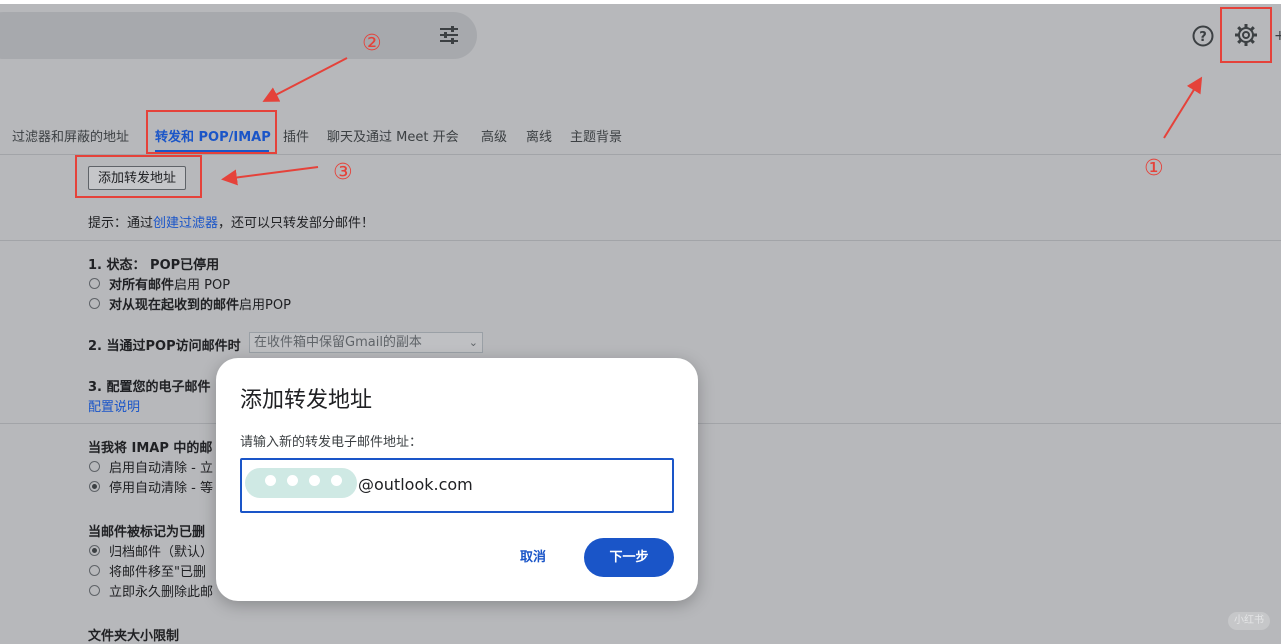 This screenshot has height=644, width=1281. What do you see at coordinates (415, 484) in the screenshot?
I see `email-domain-value: @outlook.com` at bounding box center [415, 484].